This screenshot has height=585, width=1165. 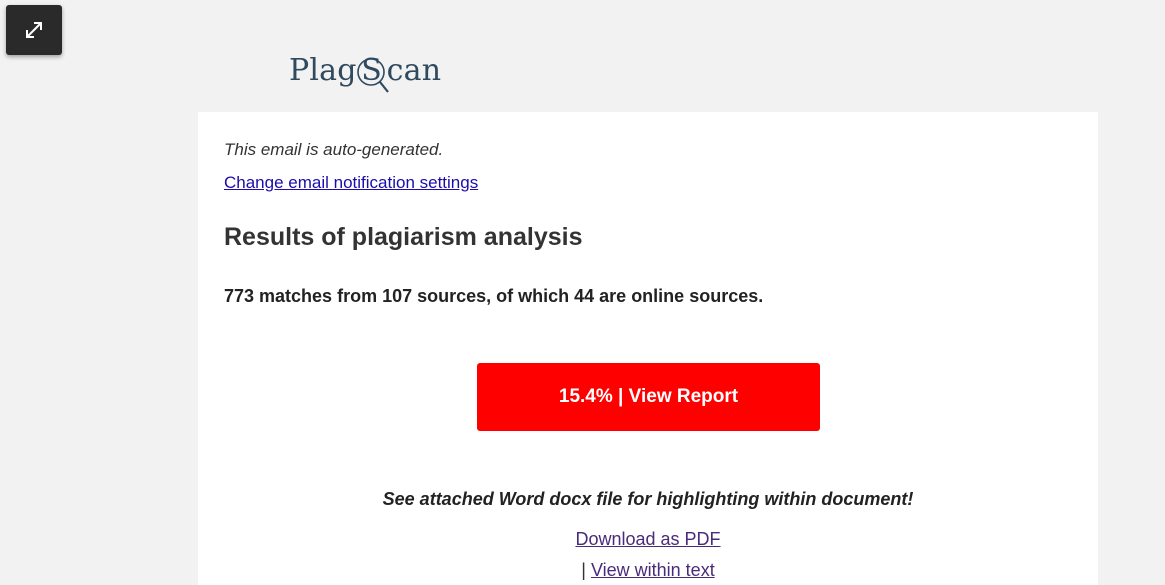 I want to click on notification-settings-link: Change email notification settings, so click(x=351, y=183).